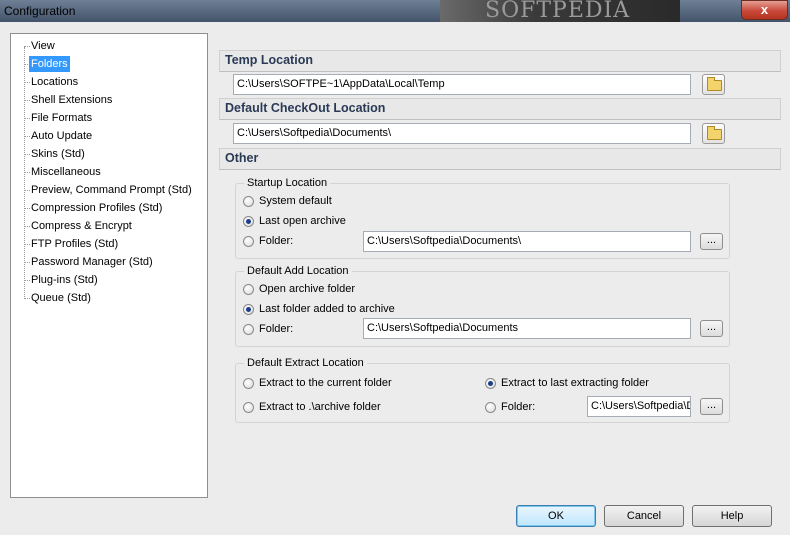  I want to click on tree-item-file-formats: File Formats, so click(61, 118).